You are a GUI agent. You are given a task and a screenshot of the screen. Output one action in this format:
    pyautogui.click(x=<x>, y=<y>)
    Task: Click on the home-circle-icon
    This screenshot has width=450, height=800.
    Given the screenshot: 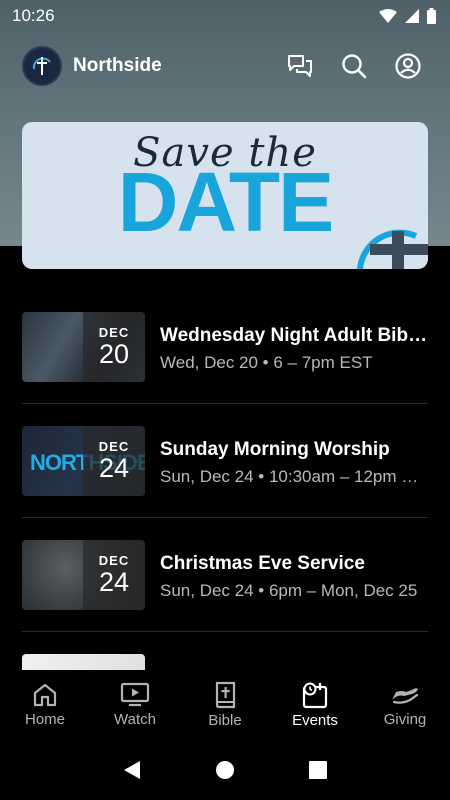 What is the action you would take?
    pyautogui.click(x=225, y=770)
    